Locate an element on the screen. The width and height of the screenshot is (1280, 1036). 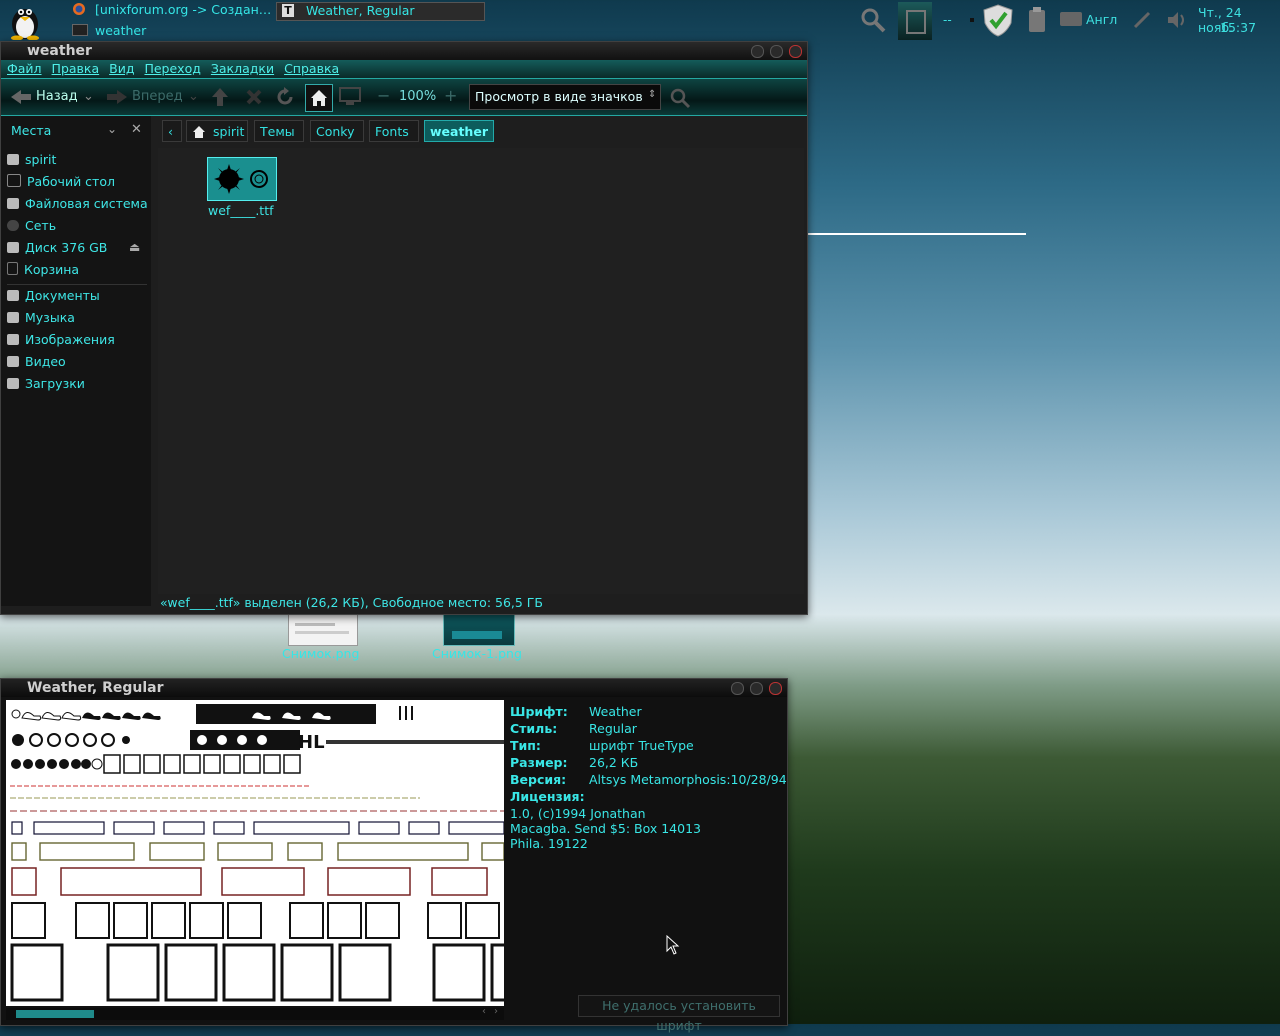
sidebar-item-network: Сеть is located at coordinates (31, 225).